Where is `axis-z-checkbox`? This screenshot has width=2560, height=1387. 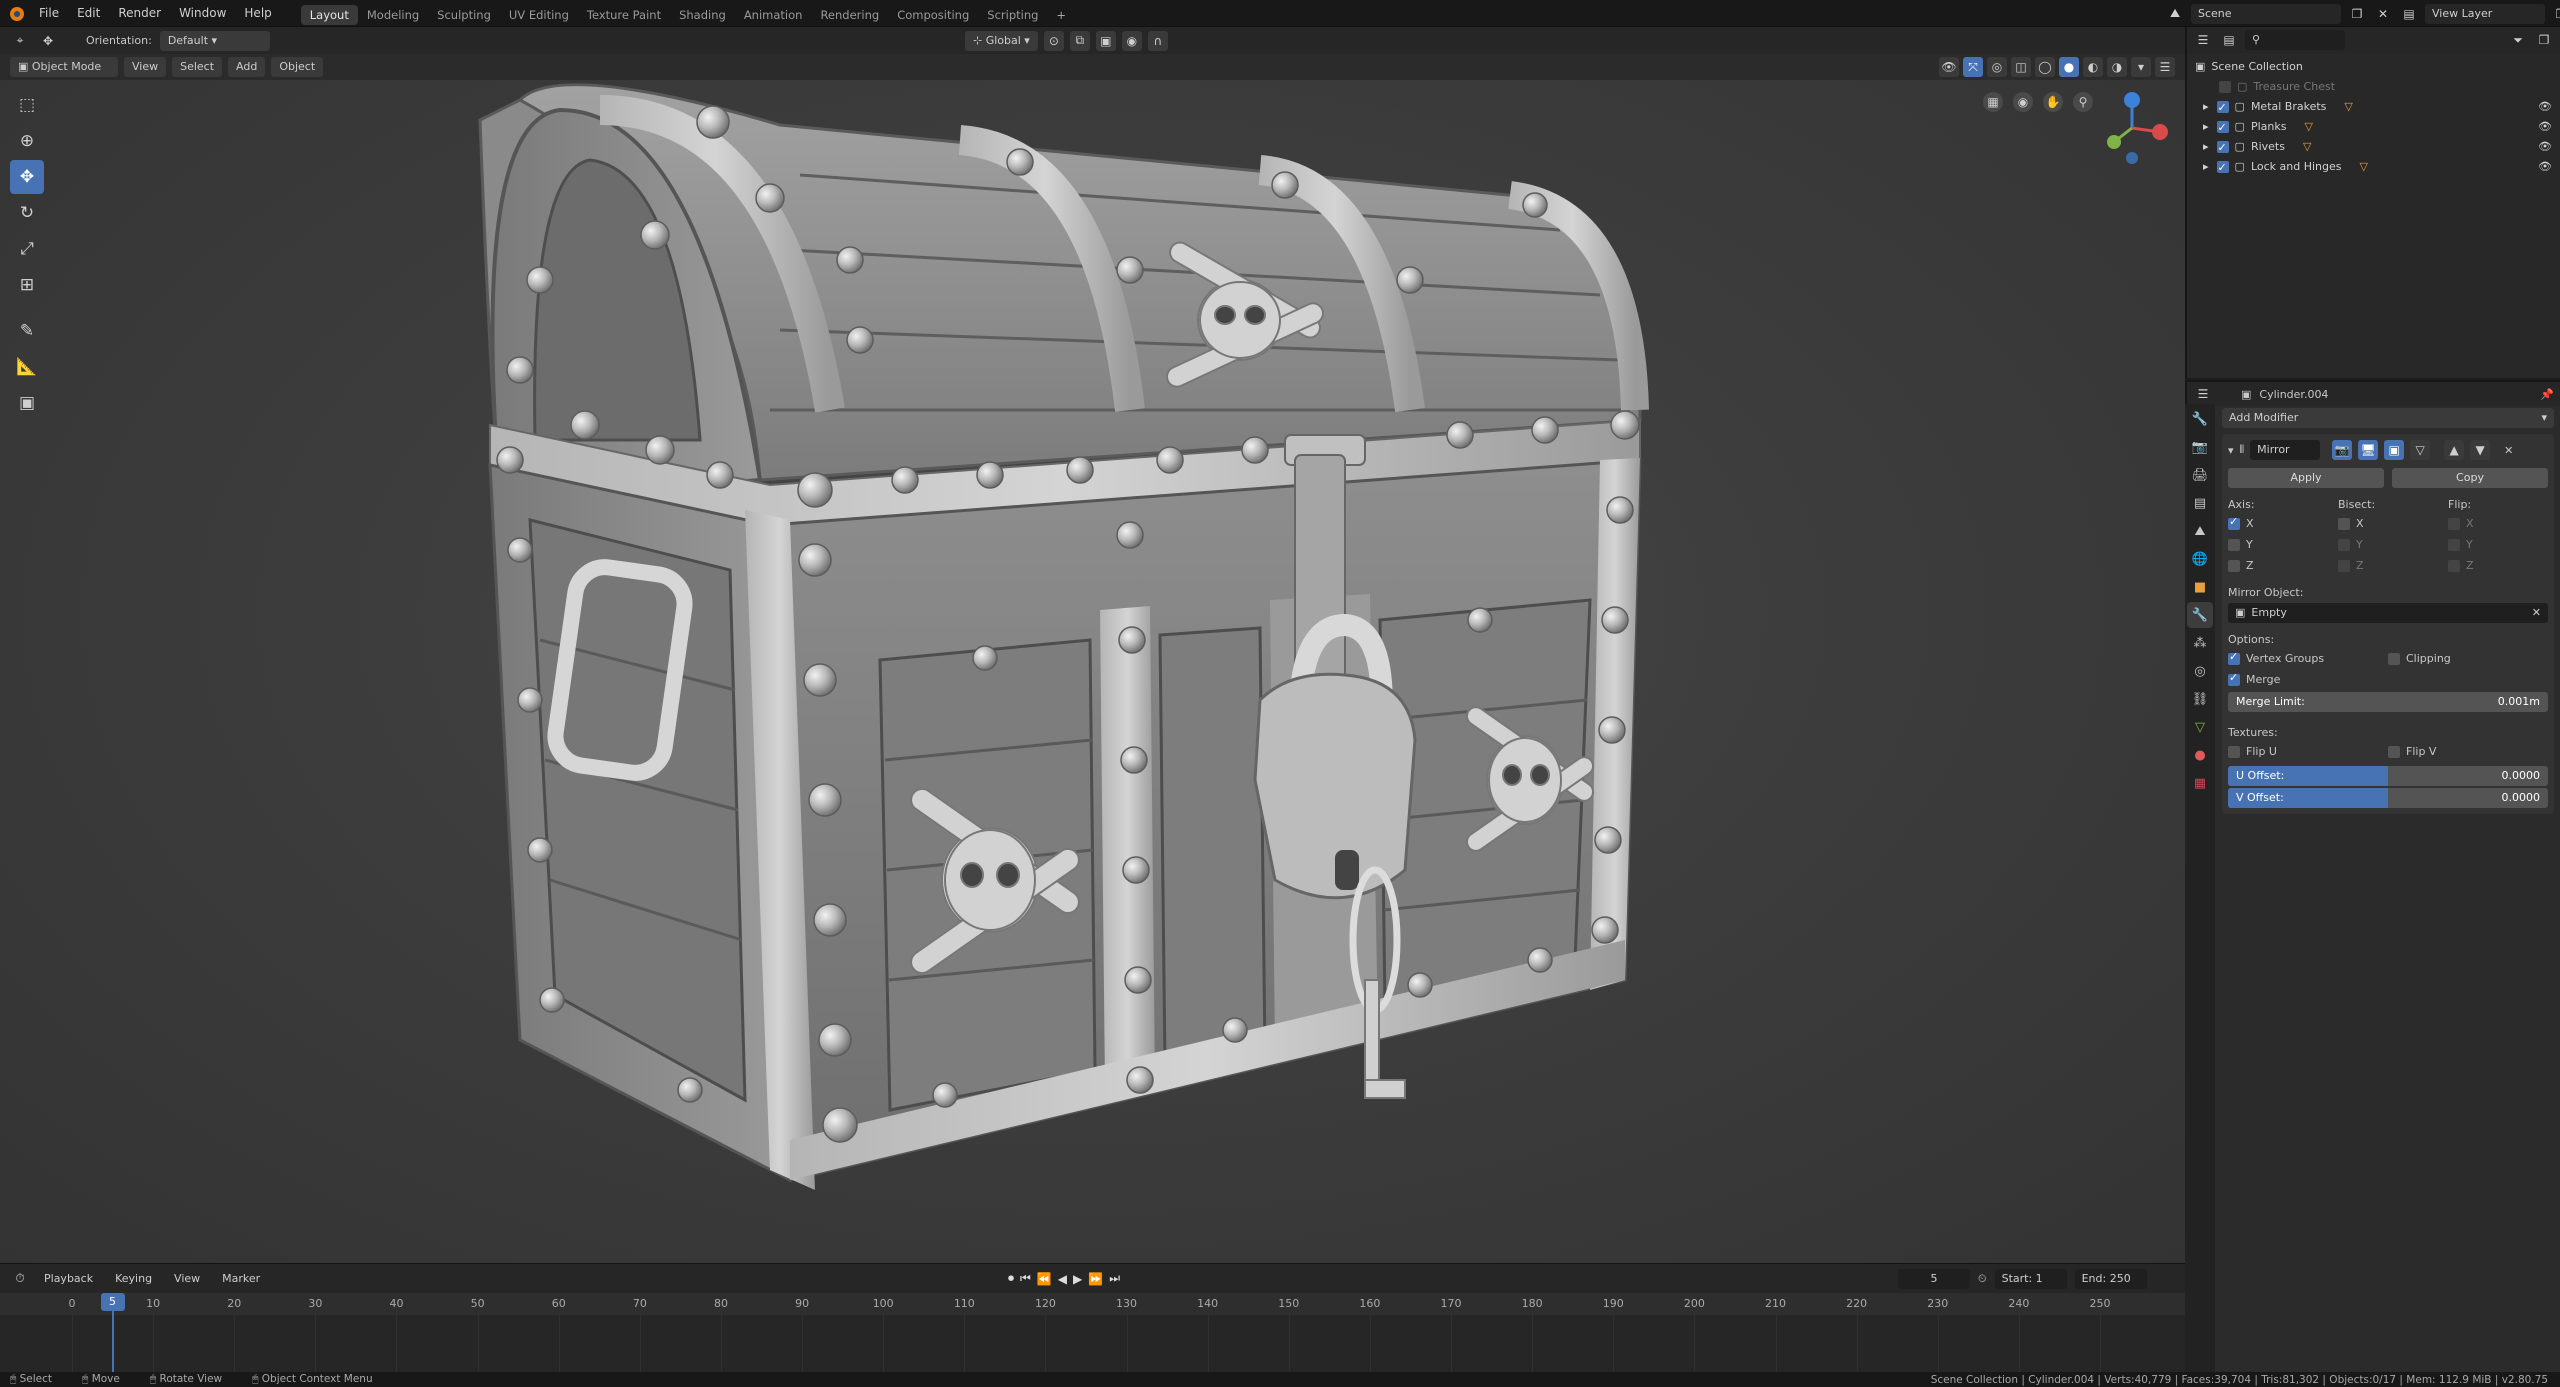 axis-z-checkbox is located at coordinates (2234, 565).